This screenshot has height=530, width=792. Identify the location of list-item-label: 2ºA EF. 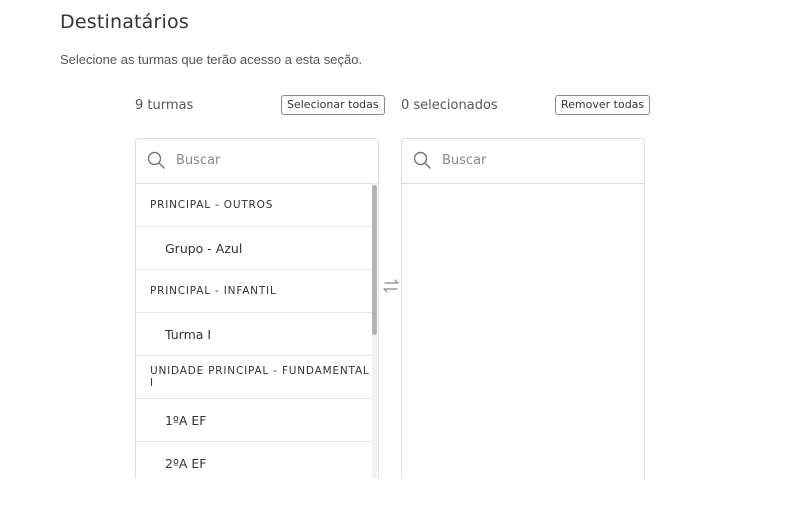
(186, 463).